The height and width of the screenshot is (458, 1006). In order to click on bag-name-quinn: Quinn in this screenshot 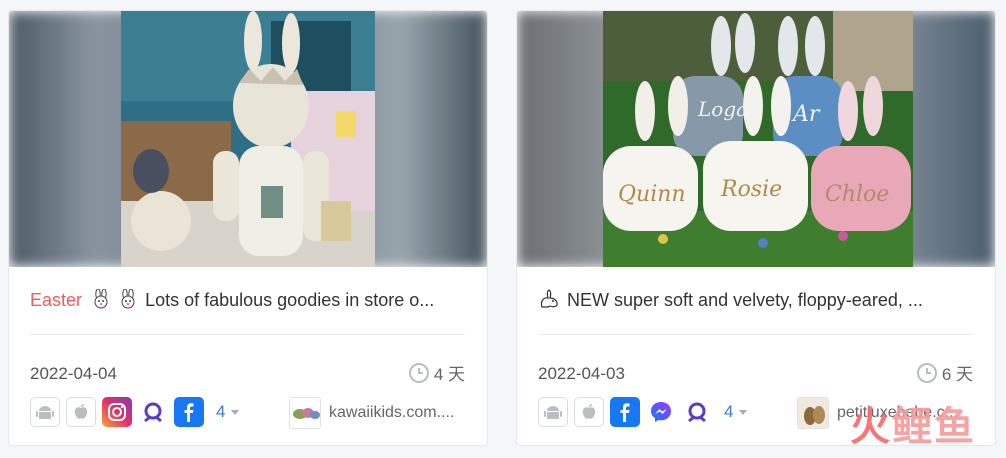, I will do `click(652, 194)`.